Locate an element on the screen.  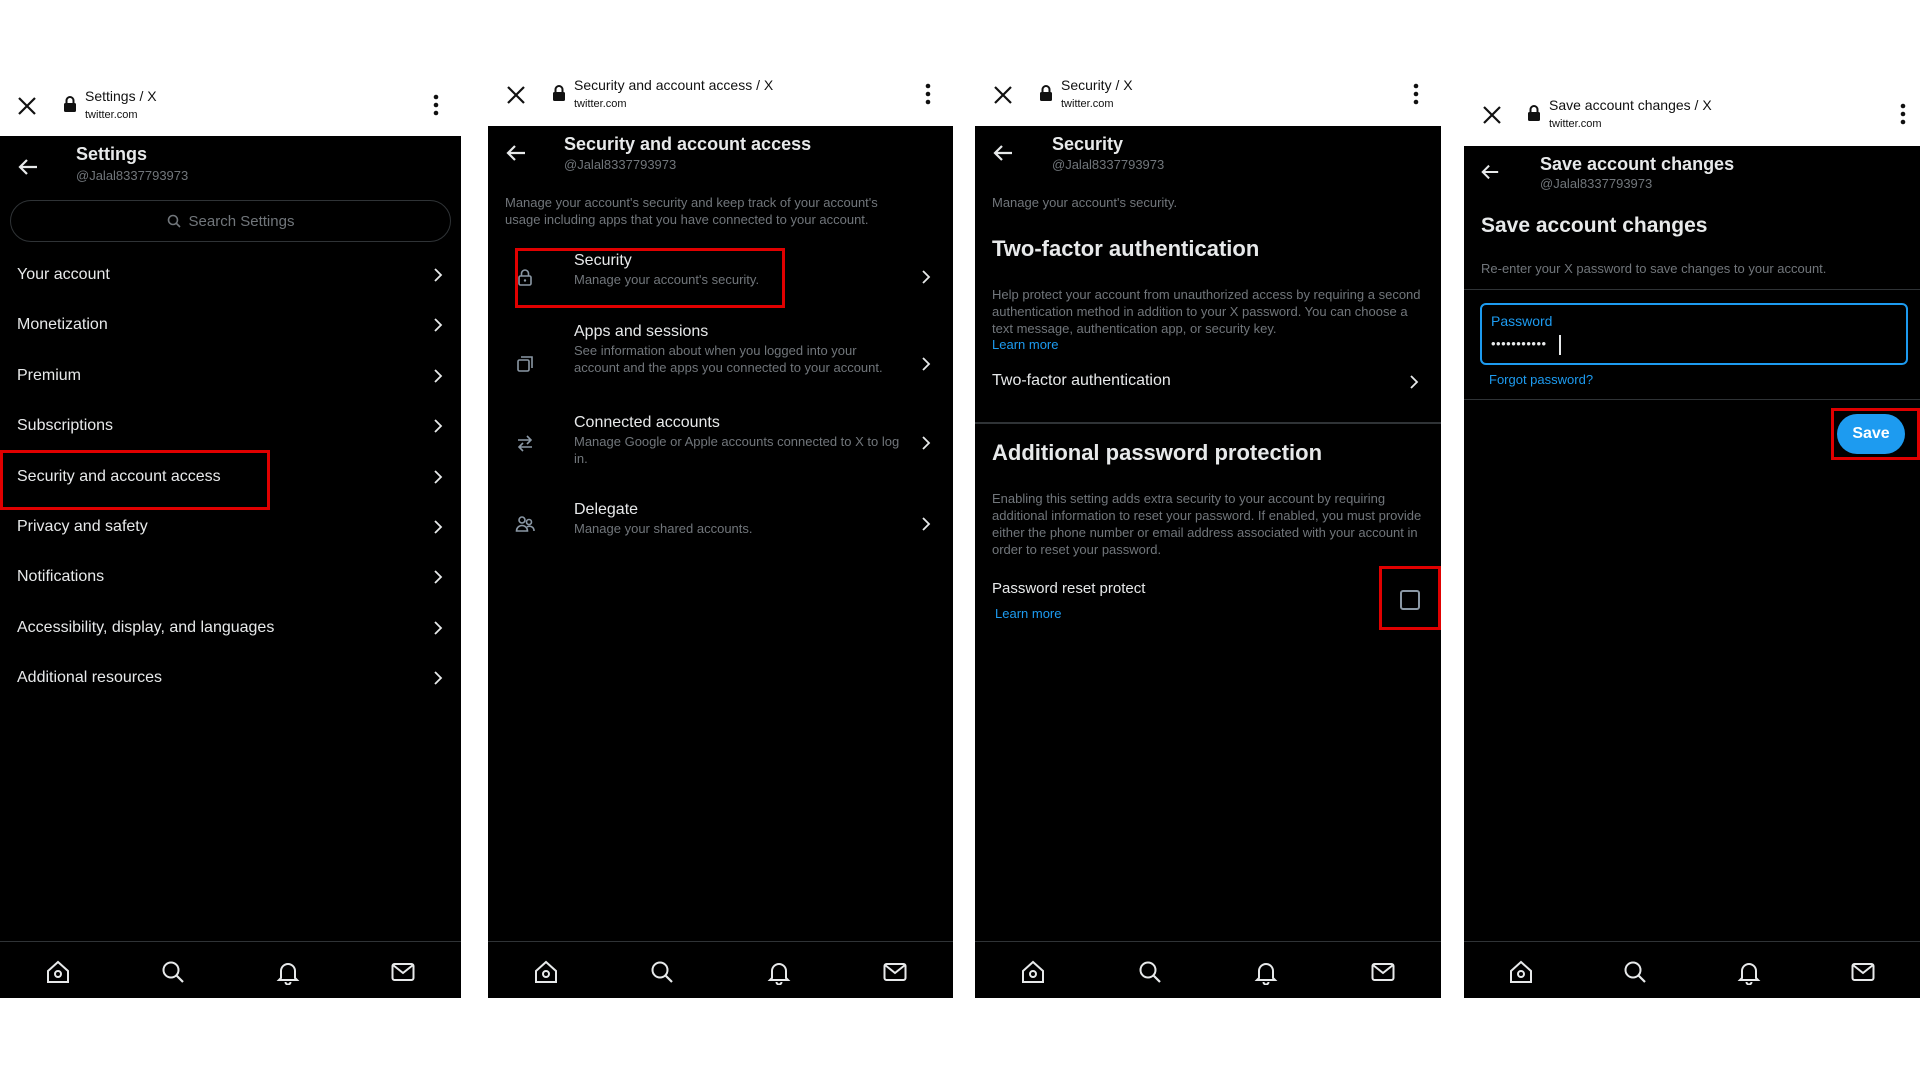
item-title: Apps and sessions is located at coordinates (641, 331).